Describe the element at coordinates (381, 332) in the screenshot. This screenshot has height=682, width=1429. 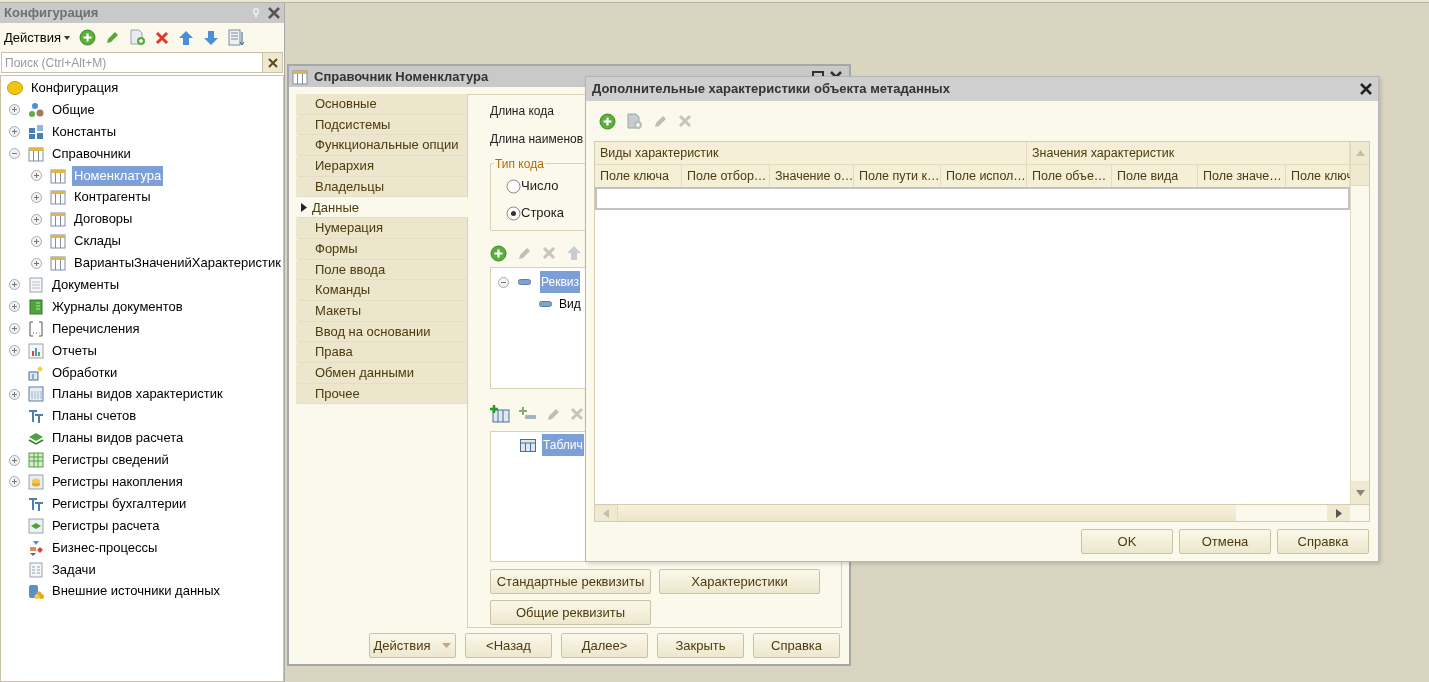
I see `tab: Ввод на основании` at that location.